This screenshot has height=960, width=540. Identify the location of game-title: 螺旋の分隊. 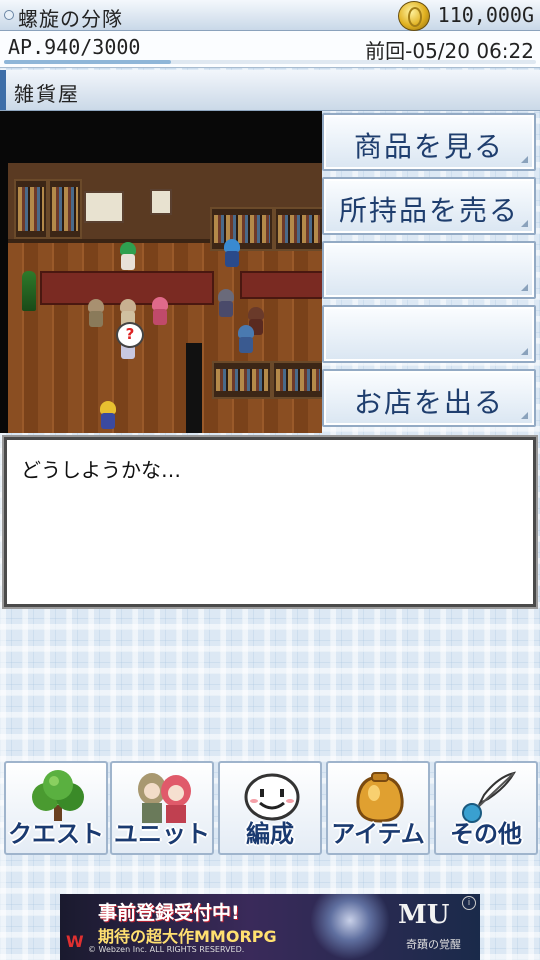
(70, 19).